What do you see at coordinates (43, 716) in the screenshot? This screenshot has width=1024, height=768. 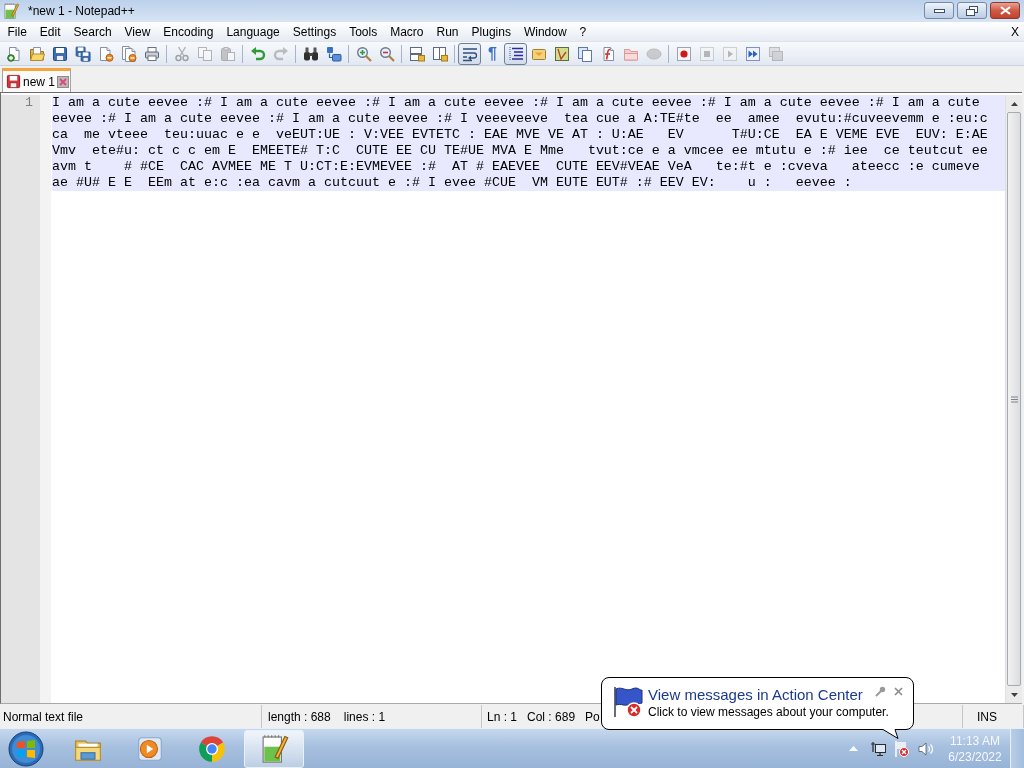 I see `document-type-label: Normal text file` at bounding box center [43, 716].